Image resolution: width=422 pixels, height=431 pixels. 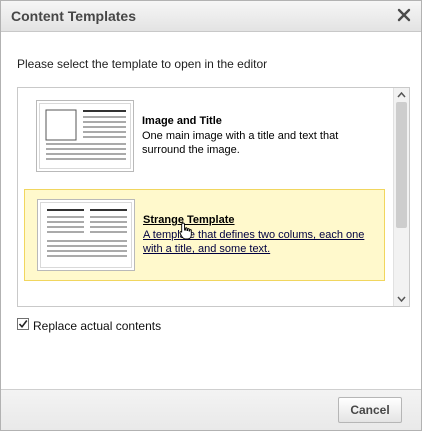 I want to click on replace-contents-checkbox, so click(x=23, y=324).